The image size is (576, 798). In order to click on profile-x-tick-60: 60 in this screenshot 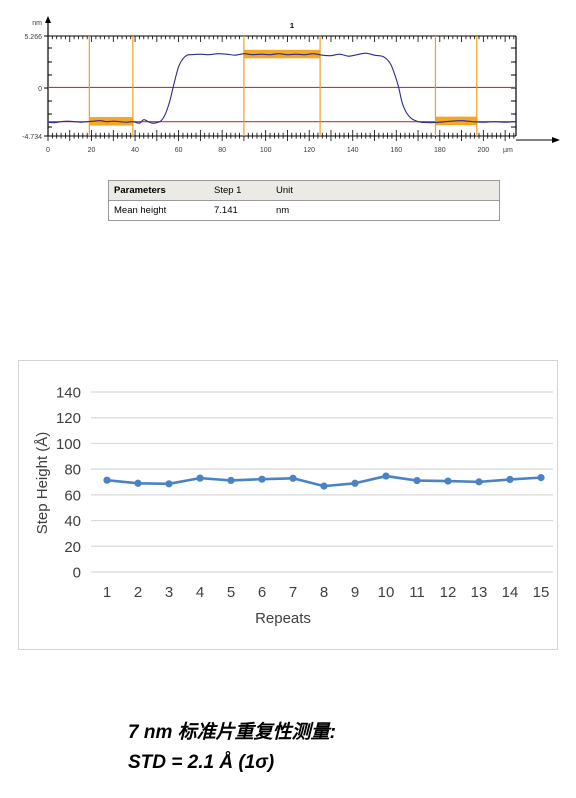, I will do `click(179, 150)`.